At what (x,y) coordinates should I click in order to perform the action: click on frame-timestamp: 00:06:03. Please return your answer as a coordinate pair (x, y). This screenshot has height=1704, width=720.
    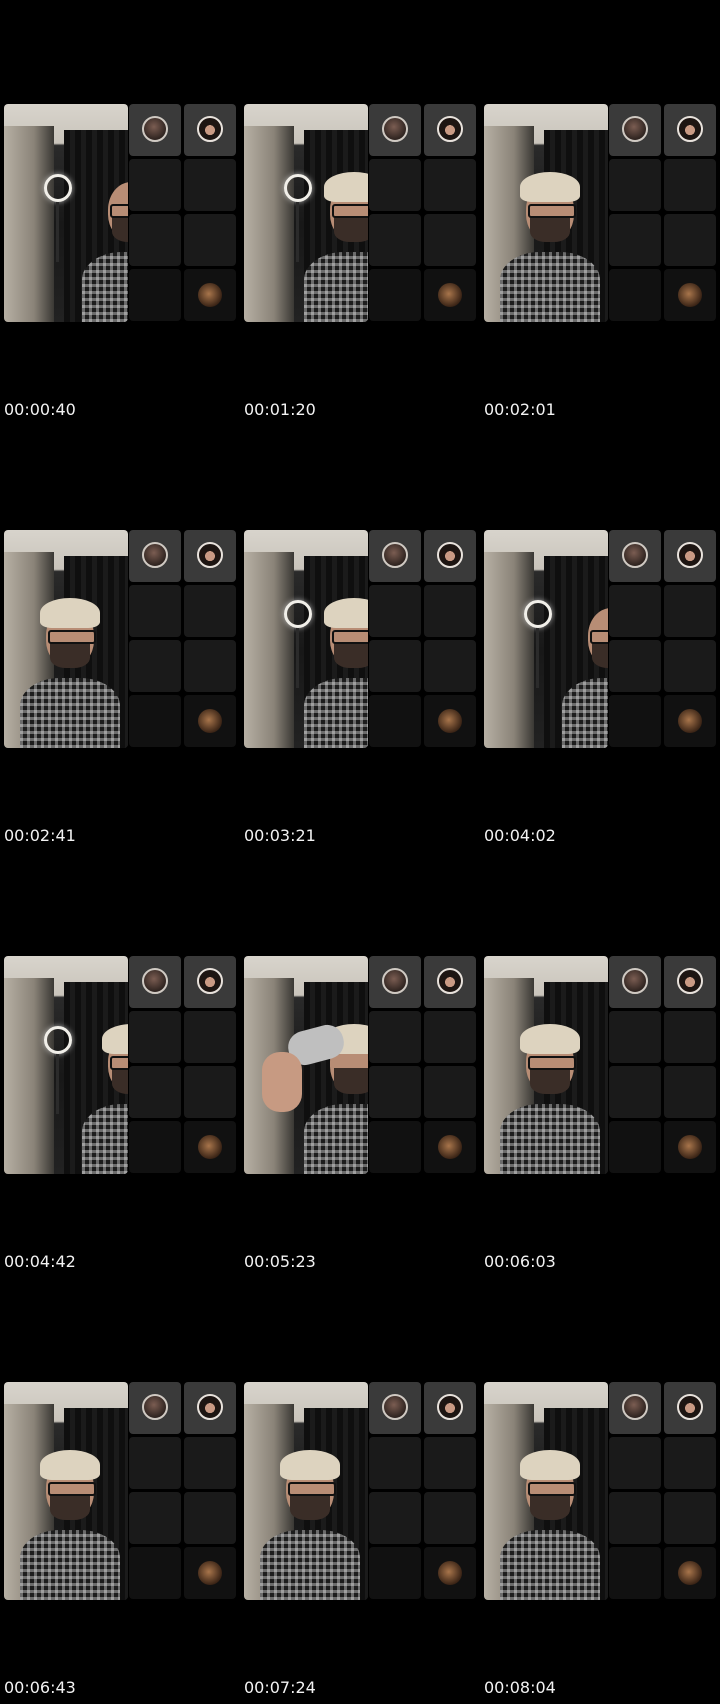
    Looking at the image, I should click on (520, 1261).